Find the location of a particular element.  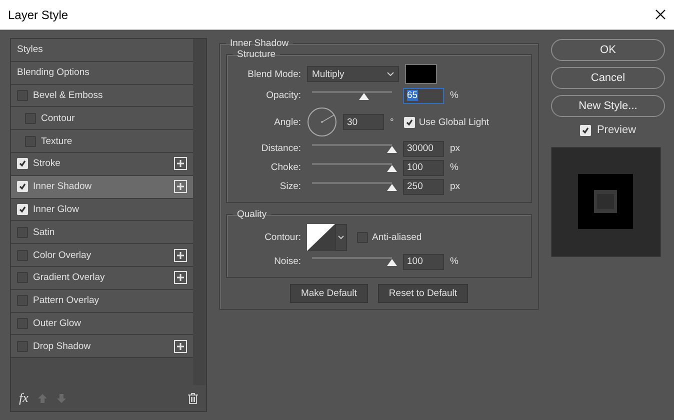

field-label: Distance: is located at coordinates (280, 148).